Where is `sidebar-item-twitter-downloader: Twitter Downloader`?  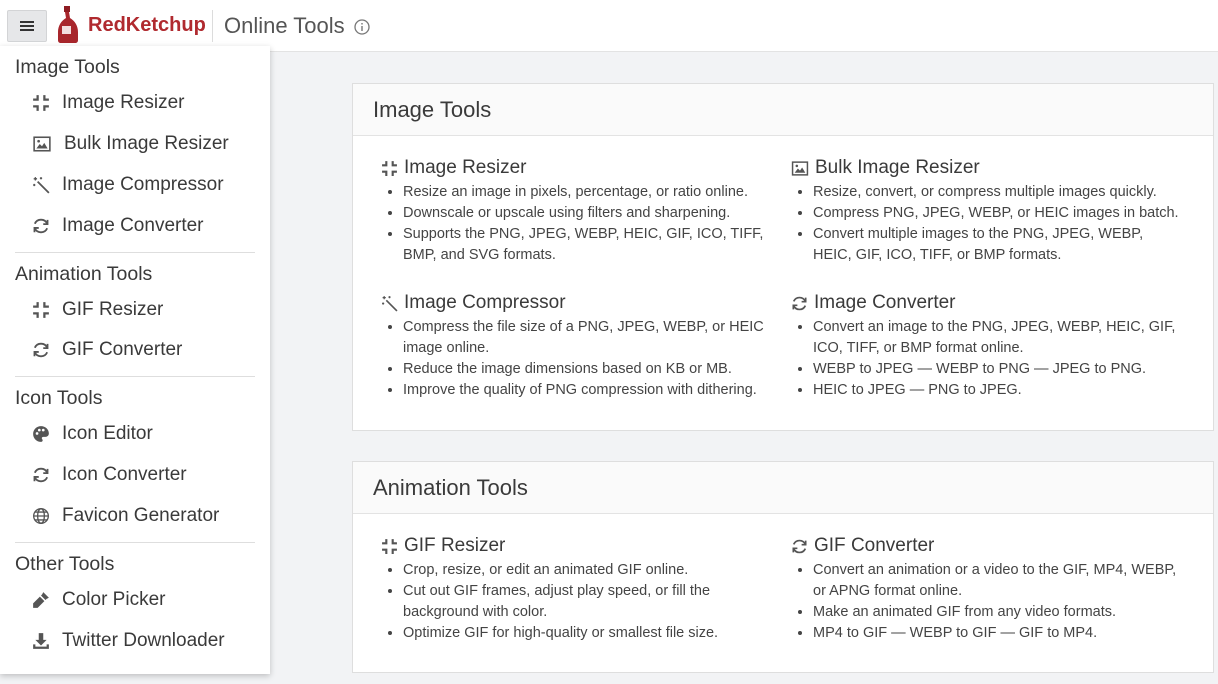
sidebar-item-twitter-downloader: Twitter Downloader is located at coordinates (128, 641).